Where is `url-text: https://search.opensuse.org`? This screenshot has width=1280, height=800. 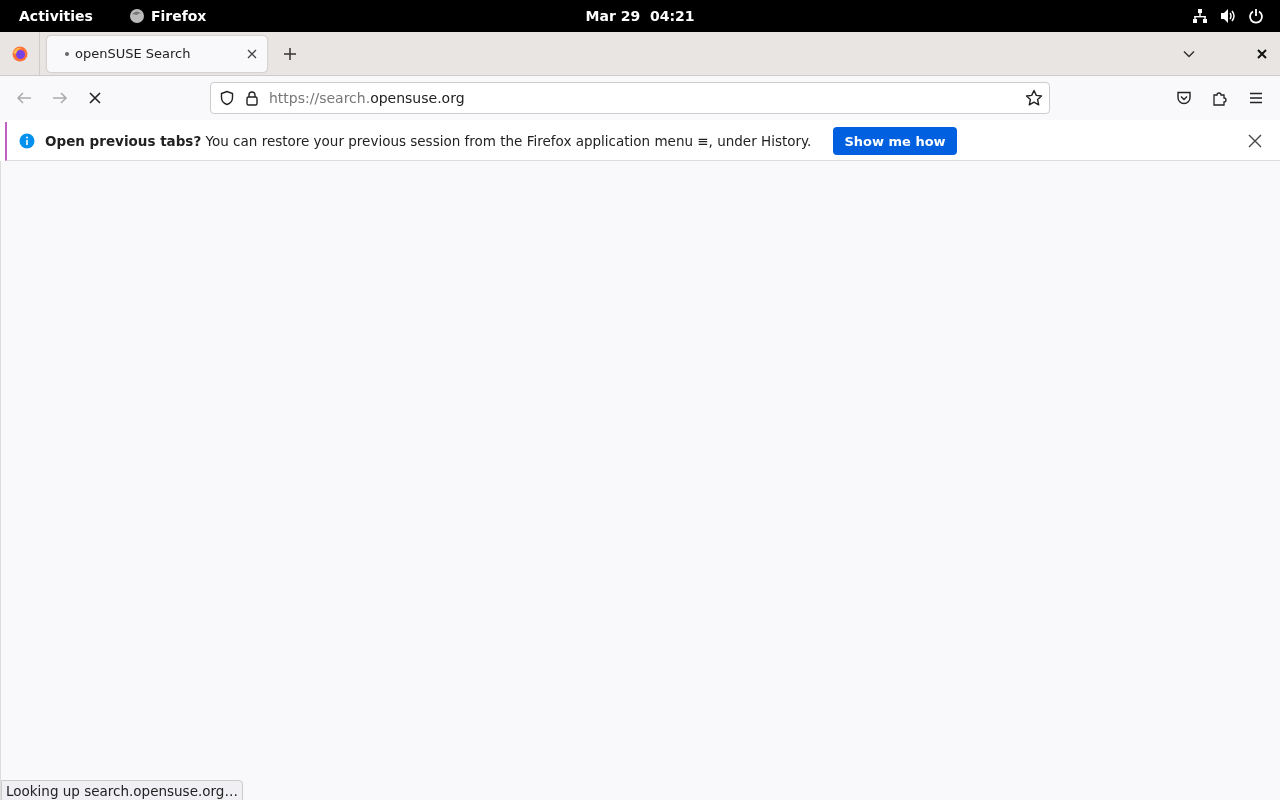 url-text: https://search.opensuse.org is located at coordinates (367, 98).